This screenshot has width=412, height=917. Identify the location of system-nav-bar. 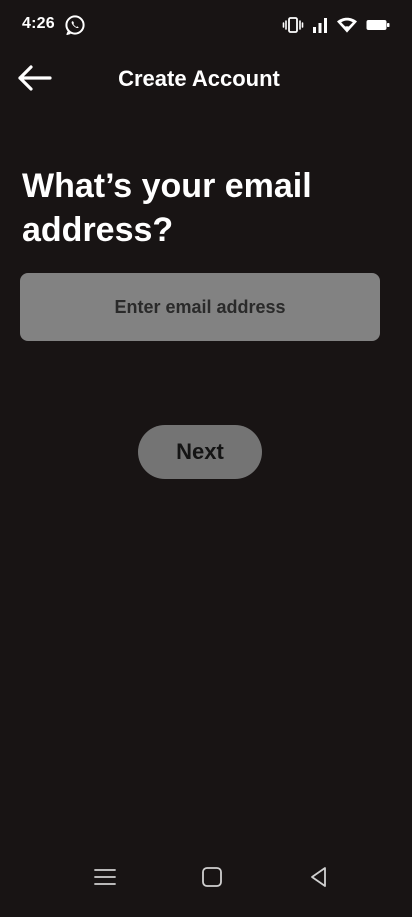
(206, 879).